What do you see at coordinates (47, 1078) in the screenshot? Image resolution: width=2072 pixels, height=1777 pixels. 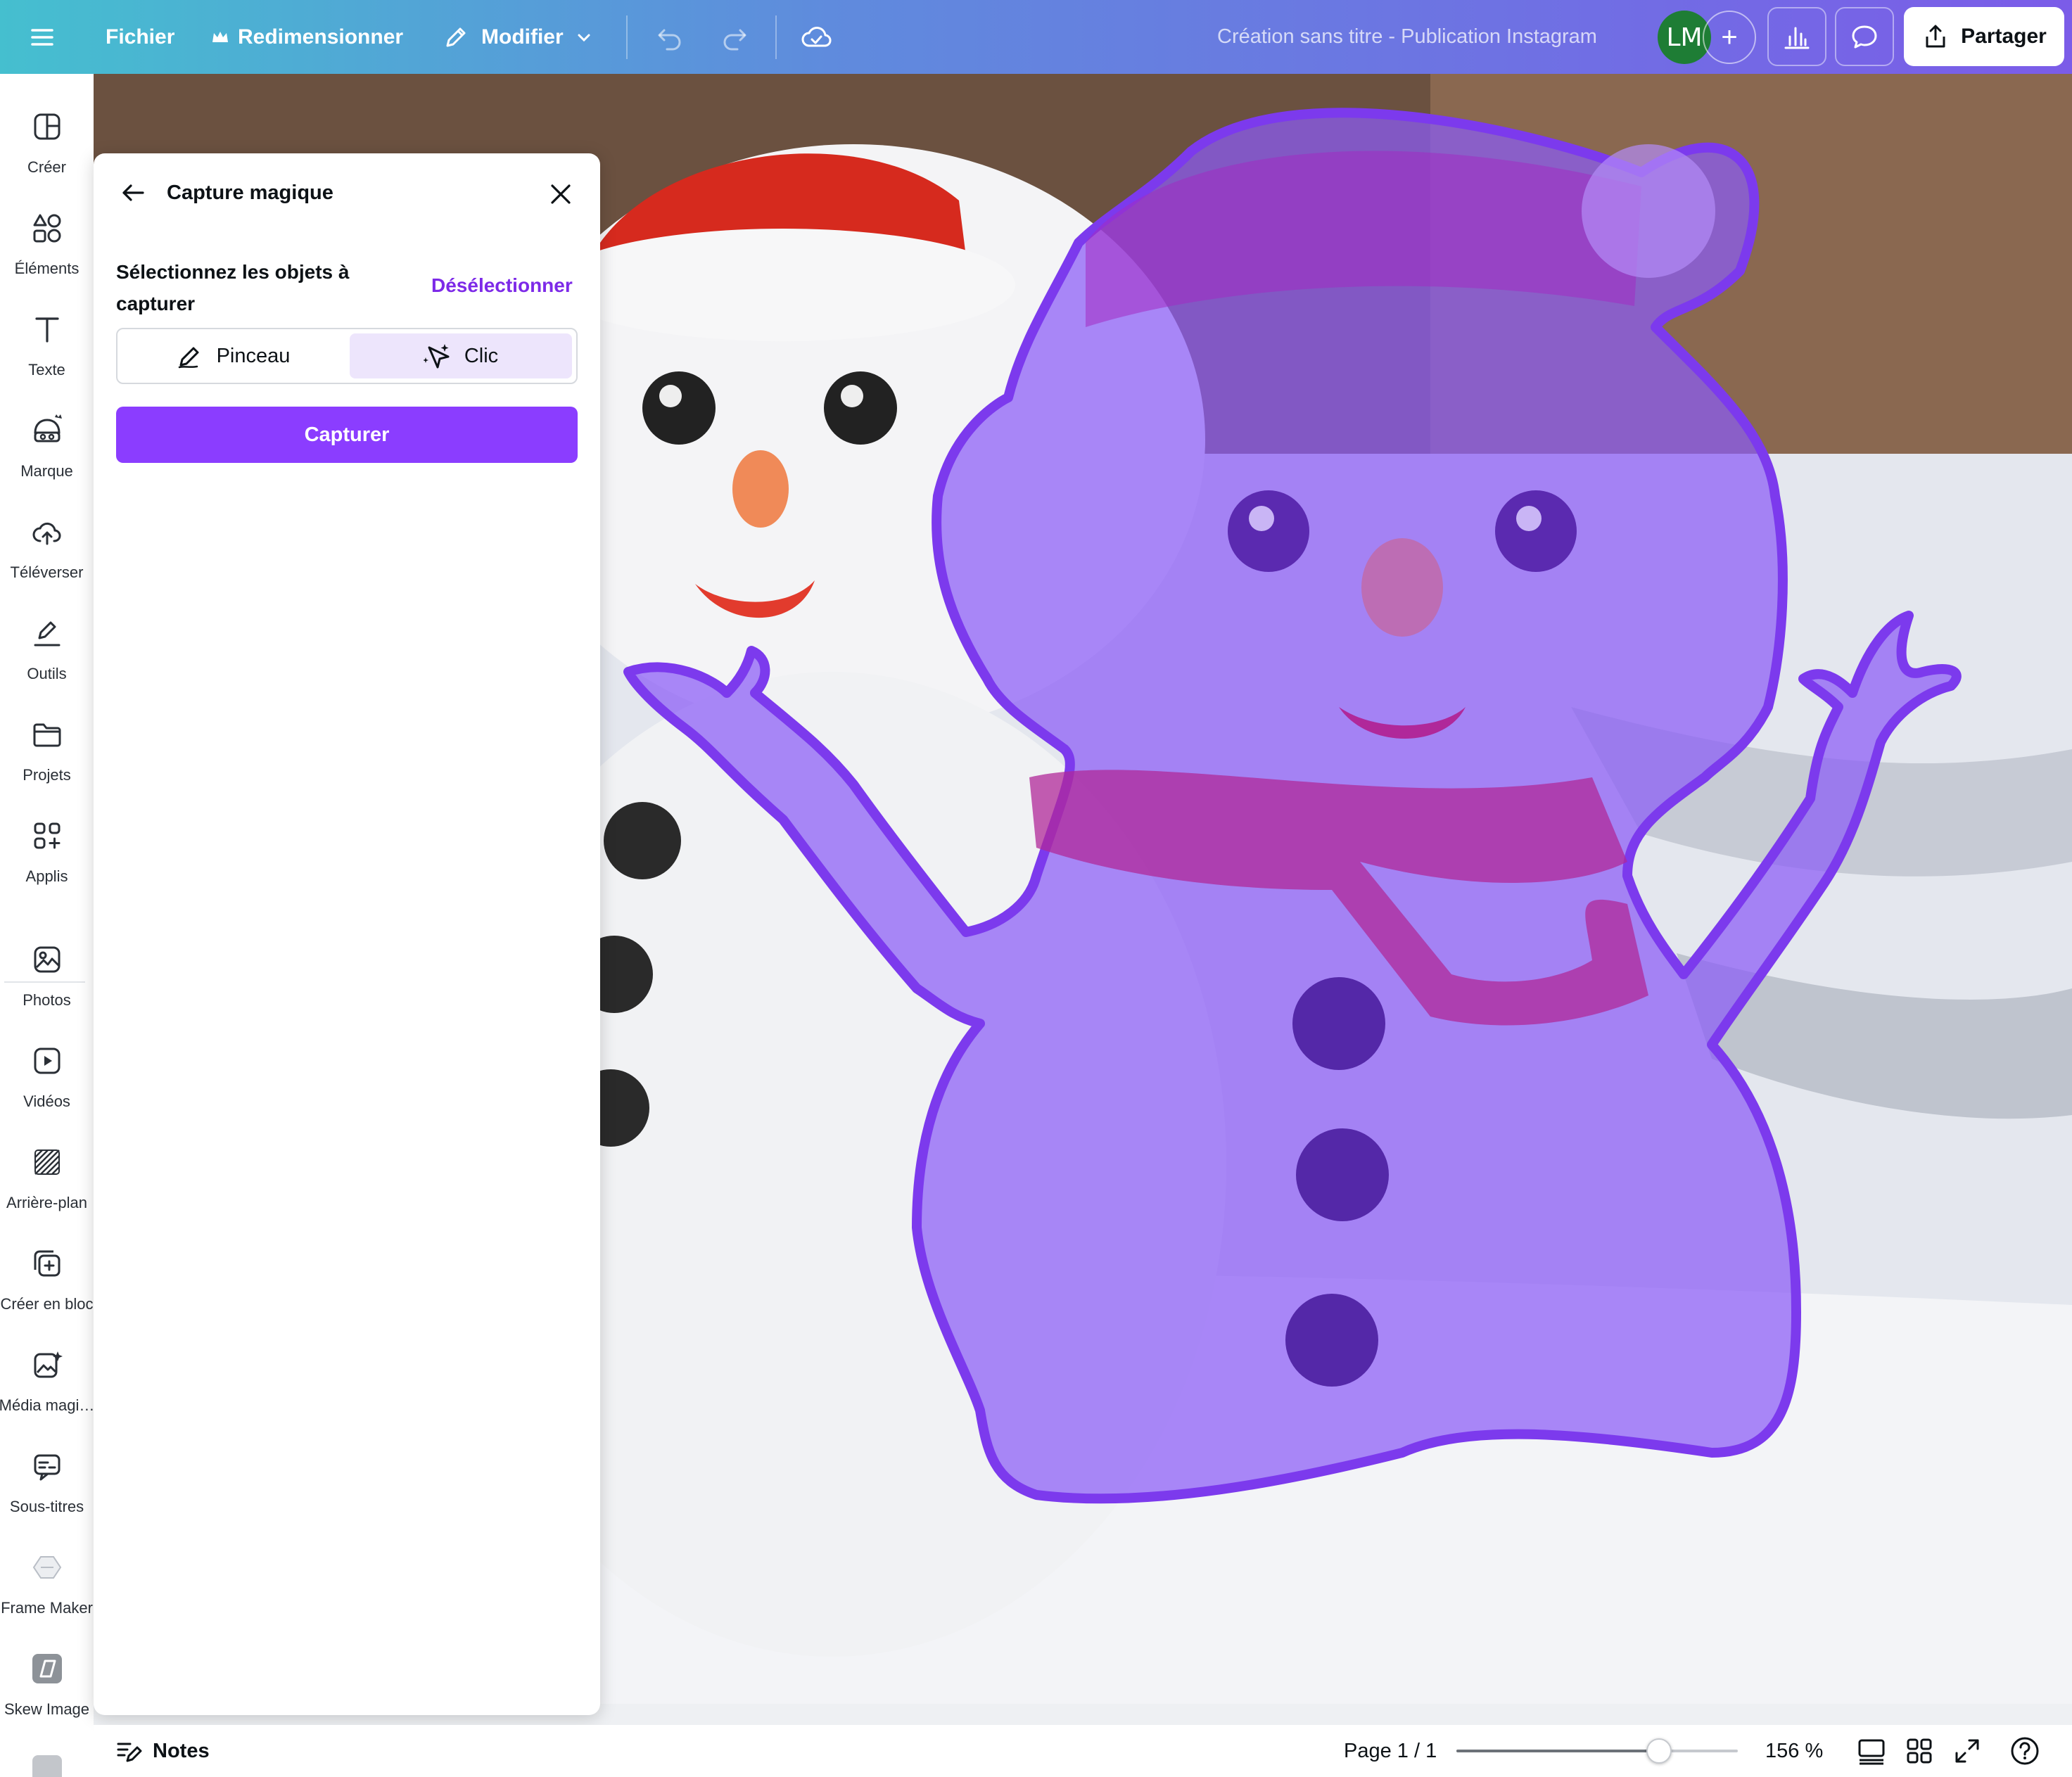 I see `sidebar-item-videos: Vidéos` at bounding box center [47, 1078].